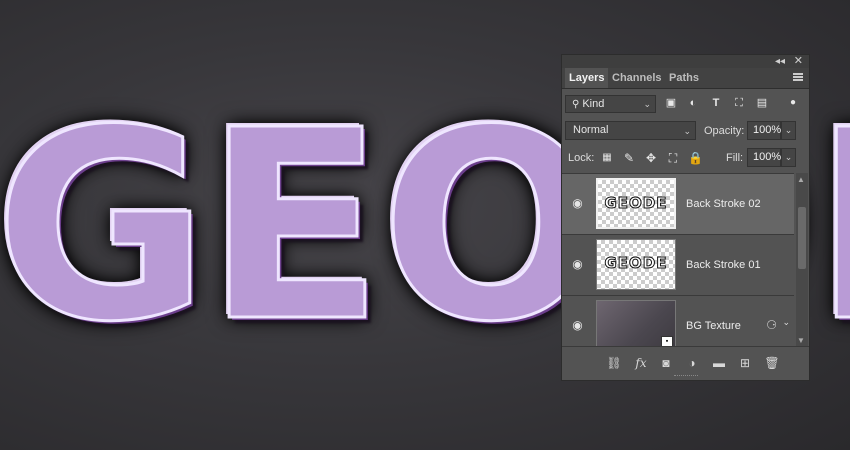 This screenshot has width=850, height=450. Describe the element at coordinates (764, 130) in the screenshot. I see `opacity-input: 100%` at that location.